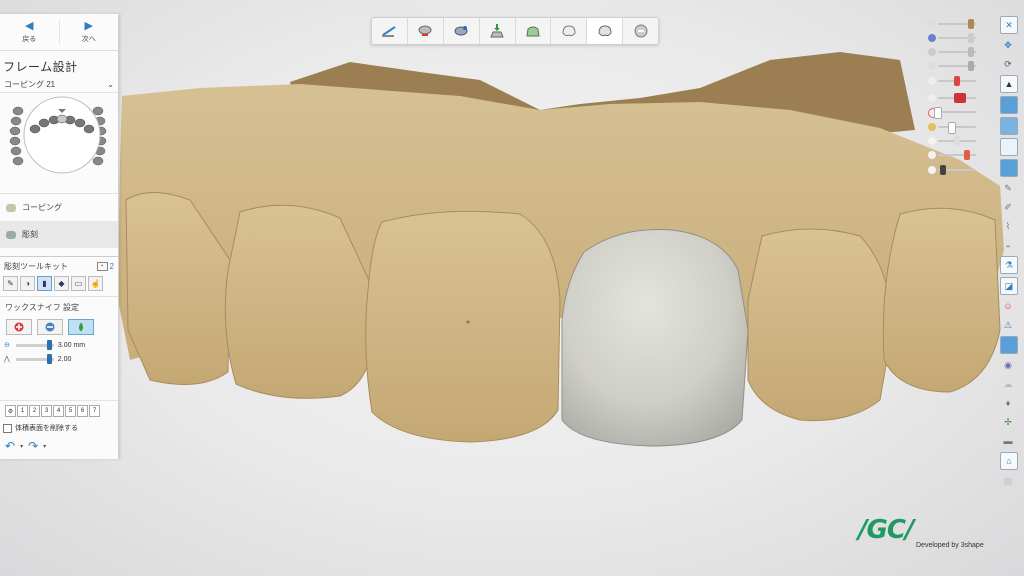 Image resolution: width=1024 pixels, height=576 pixels. I want to click on redo-icon: ↷, so click(33, 446).